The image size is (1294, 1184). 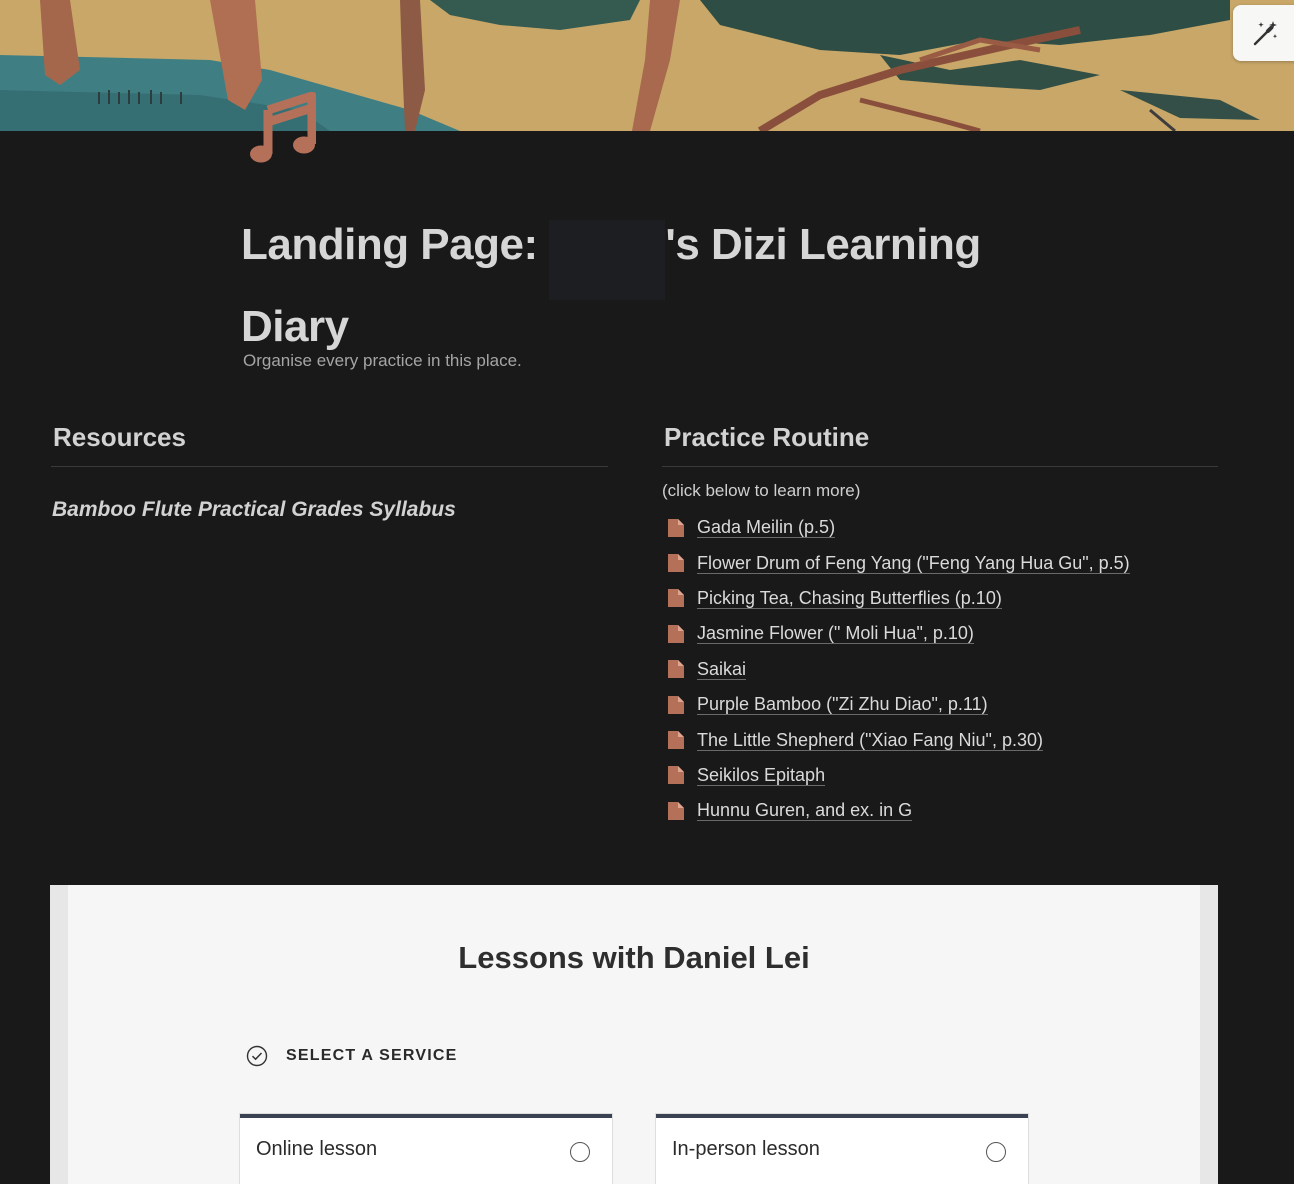 I want to click on practice-hint: (click below to learn more), so click(x=761, y=490).